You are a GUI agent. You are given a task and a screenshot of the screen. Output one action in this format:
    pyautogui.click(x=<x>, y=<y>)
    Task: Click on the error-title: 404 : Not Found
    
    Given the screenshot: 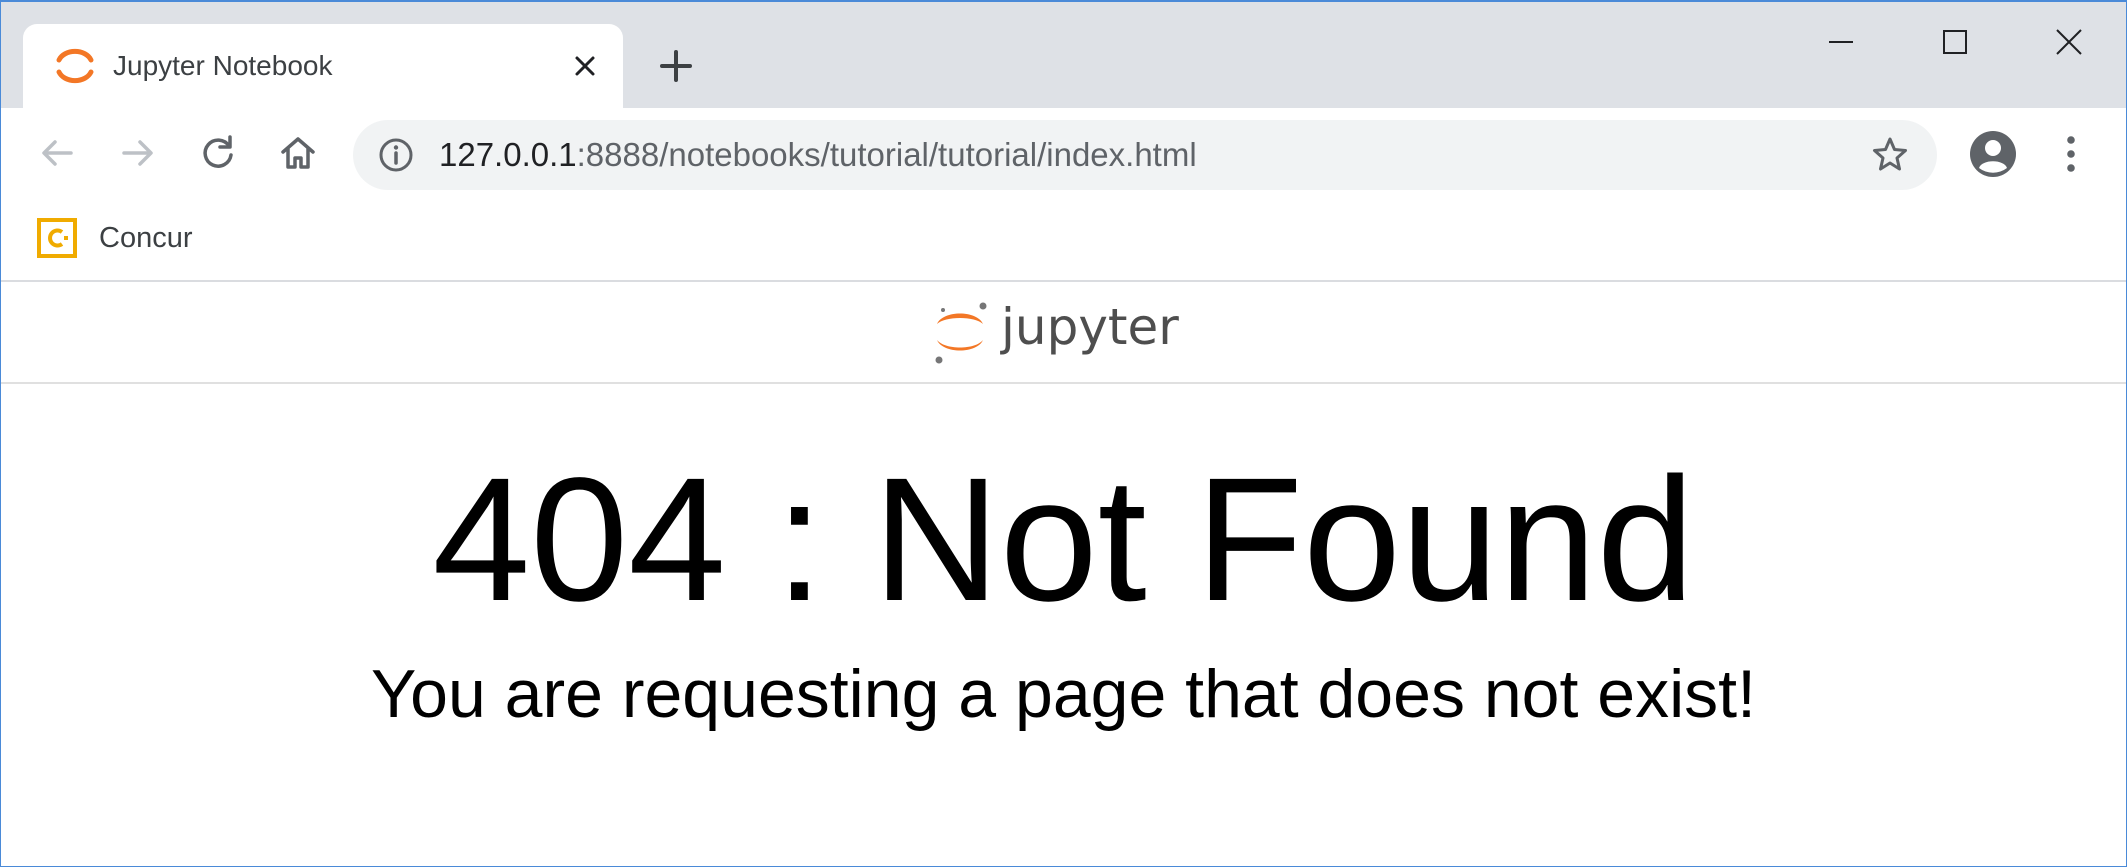 What is the action you would take?
    pyautogui.click(x=1063, y=540)
    